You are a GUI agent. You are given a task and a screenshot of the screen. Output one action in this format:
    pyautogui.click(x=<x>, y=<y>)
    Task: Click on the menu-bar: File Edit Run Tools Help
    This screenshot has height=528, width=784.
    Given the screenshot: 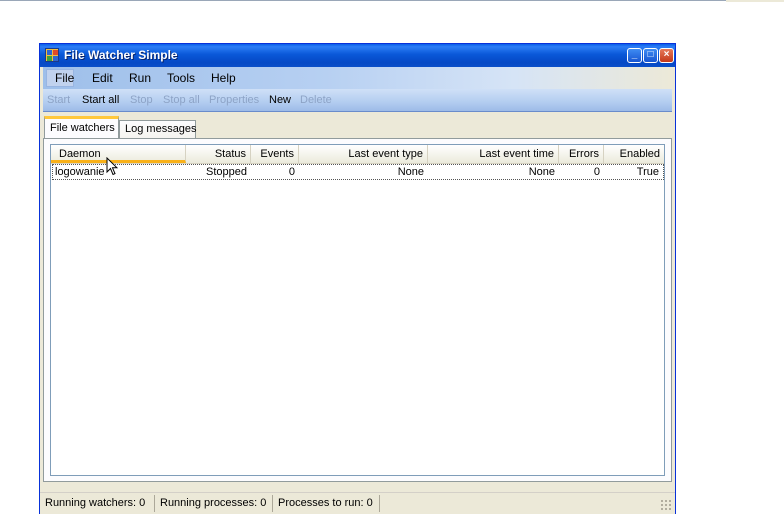 What is the action you would take?
    pyautogui.click(x=357, y=78)
    